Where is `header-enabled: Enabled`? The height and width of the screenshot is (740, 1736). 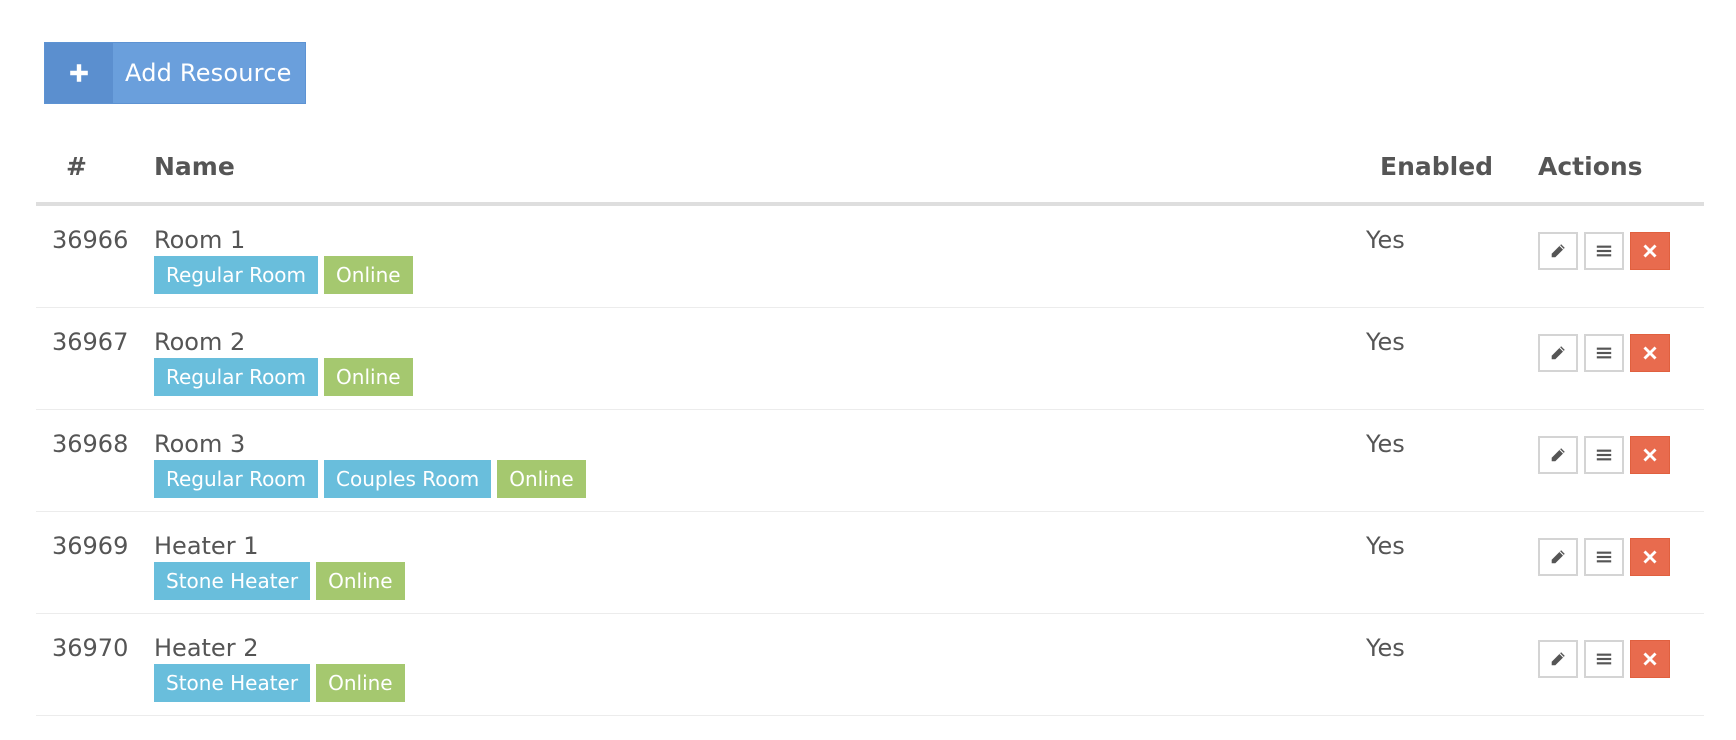
header-enabled: Enabled is located at coordinates (1437, 166).